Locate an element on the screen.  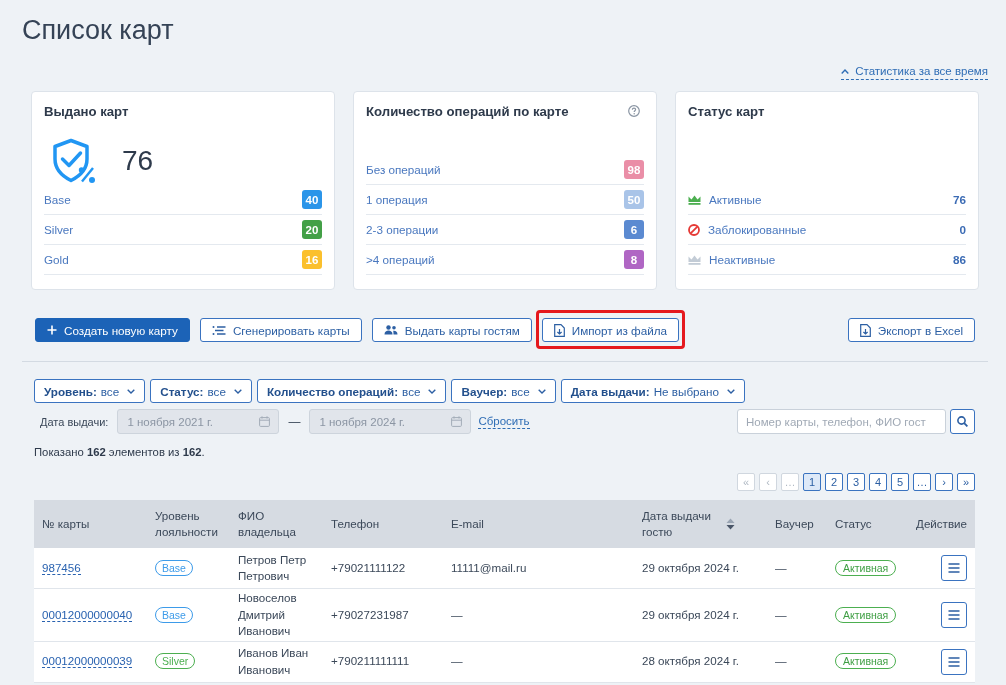
help-icon is located at coordinates (634, 111).